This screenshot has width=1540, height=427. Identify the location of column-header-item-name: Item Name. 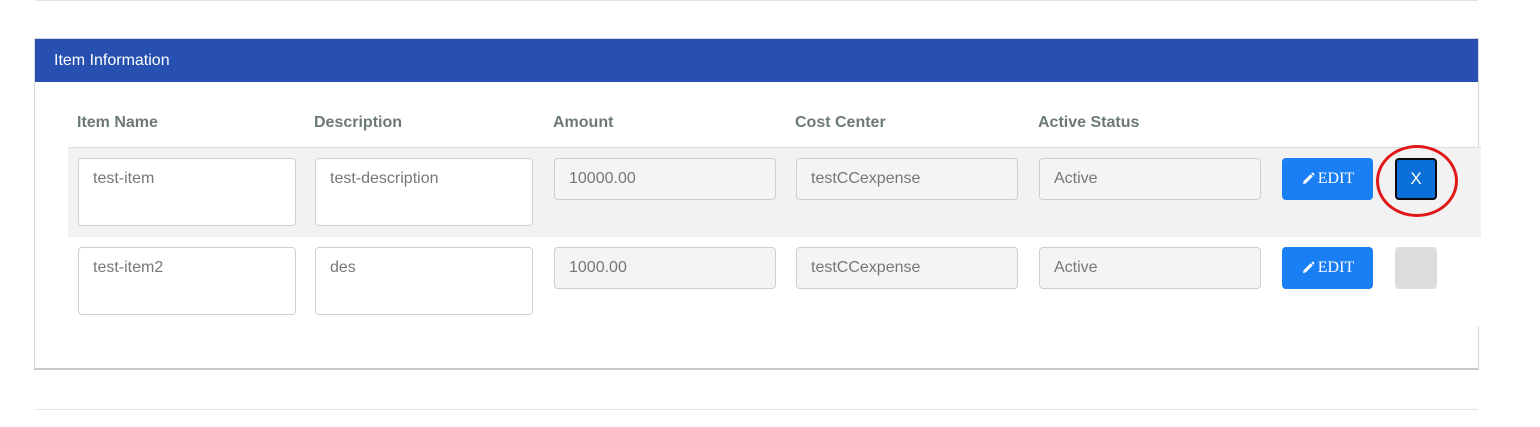
(117, 122).